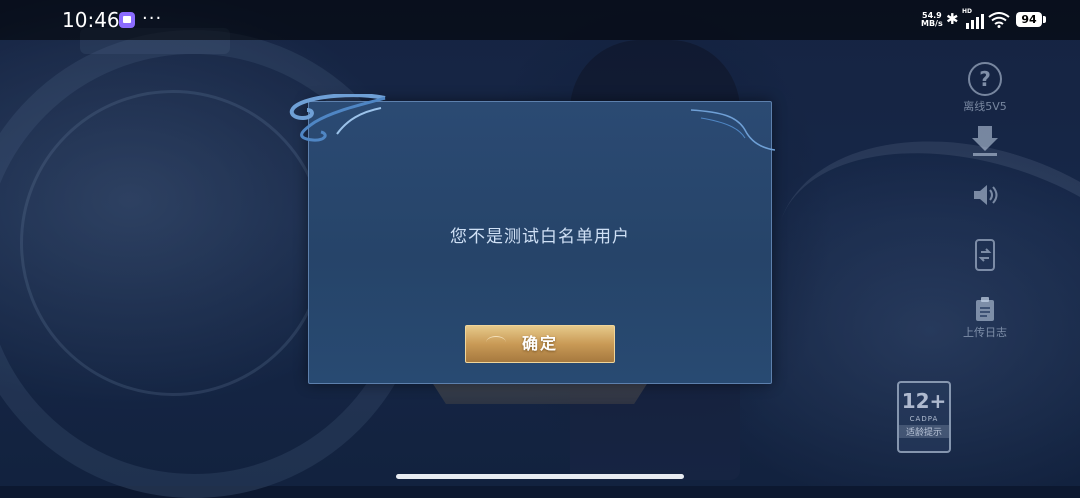 This screenshot has width=1080, height=498. What do you see at coordinates (985, 309) in the screenshot?
I see `clipboard-icon` at bounding box center [985, 309].